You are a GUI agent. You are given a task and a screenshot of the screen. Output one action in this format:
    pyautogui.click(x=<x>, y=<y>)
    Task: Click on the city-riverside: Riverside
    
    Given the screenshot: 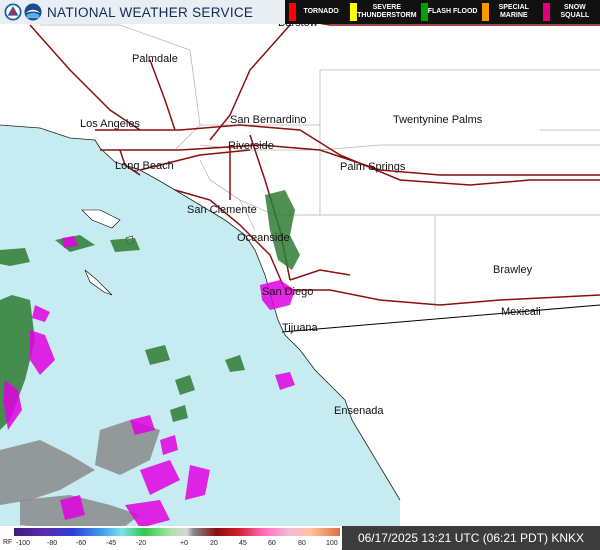 What is the action you would take?
    pyautogui.click(x=251, y=146)
    